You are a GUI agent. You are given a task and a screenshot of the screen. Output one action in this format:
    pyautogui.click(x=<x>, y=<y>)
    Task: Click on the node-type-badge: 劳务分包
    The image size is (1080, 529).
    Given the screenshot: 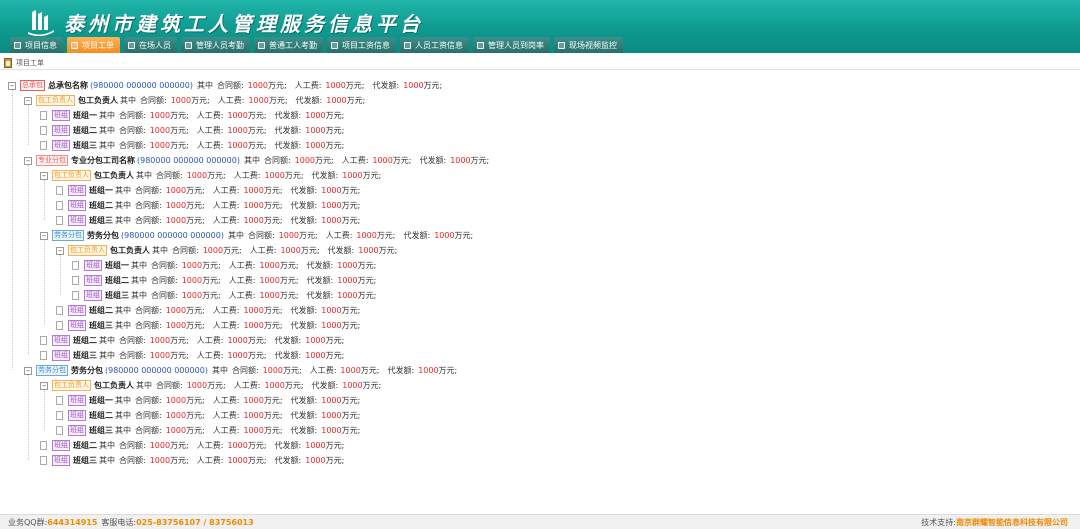 What is the action you would take?
    pyautogui.click(x=52, y=370)
    